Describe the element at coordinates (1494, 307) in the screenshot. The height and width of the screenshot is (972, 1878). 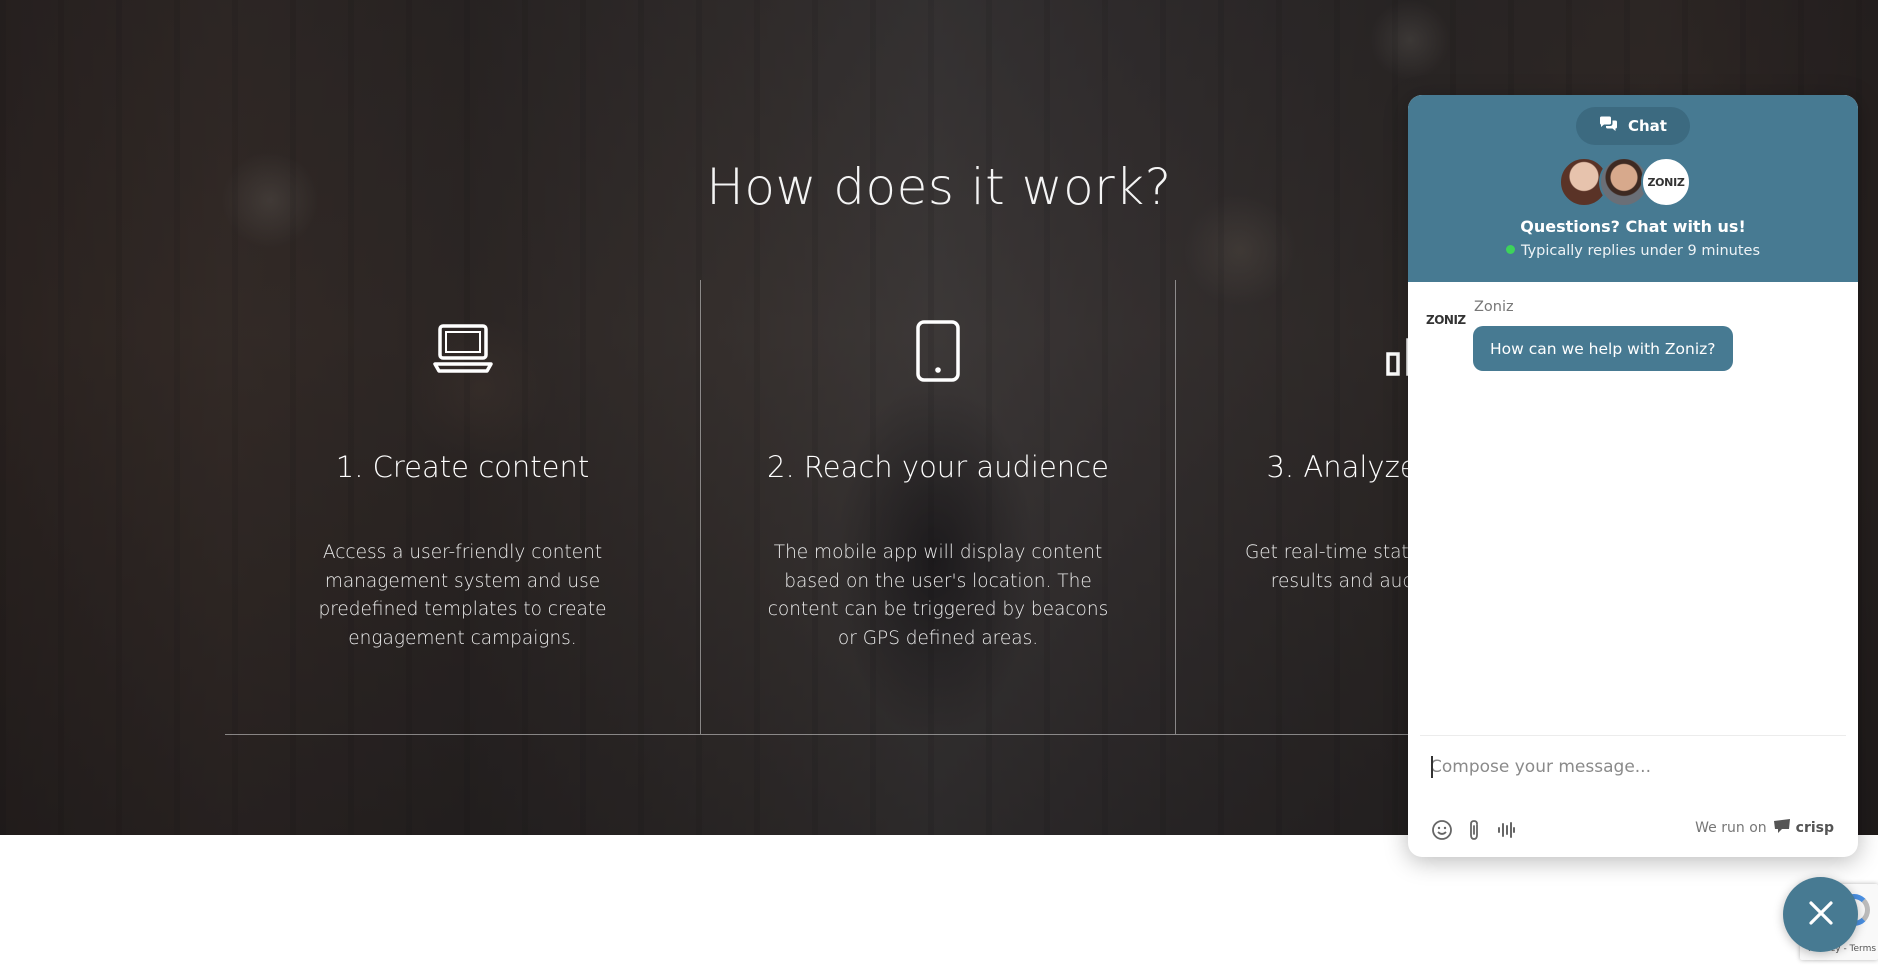
I see `message-author: Zoniz` at that location.